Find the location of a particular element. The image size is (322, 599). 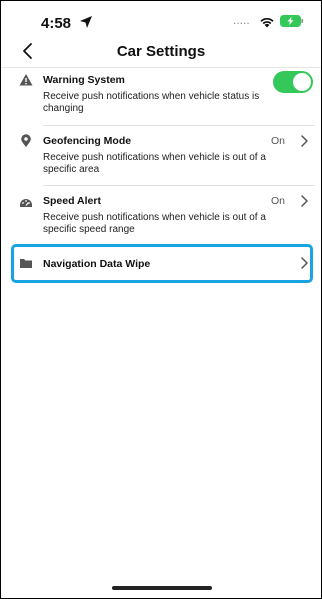

warning-triangle-icon is located at coordinates (26, 80).